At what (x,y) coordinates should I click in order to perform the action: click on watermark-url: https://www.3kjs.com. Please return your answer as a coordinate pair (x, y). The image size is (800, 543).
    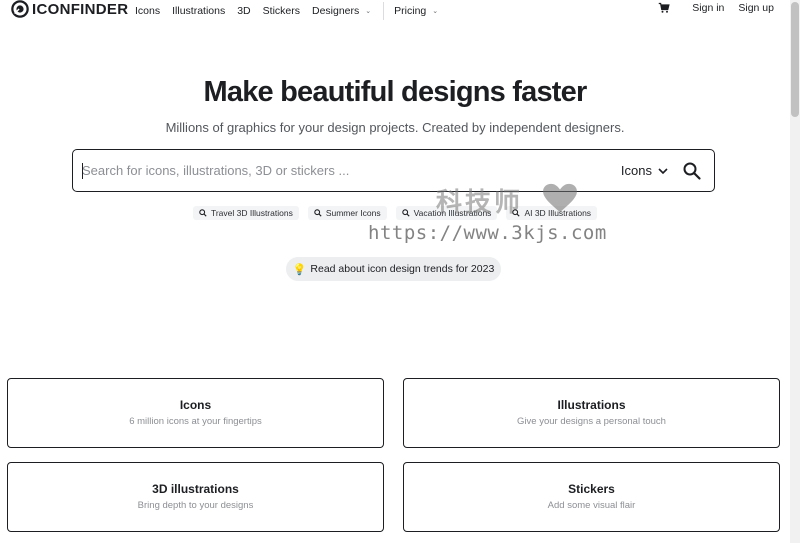
    Looking at the image, I should click on (487, 233).